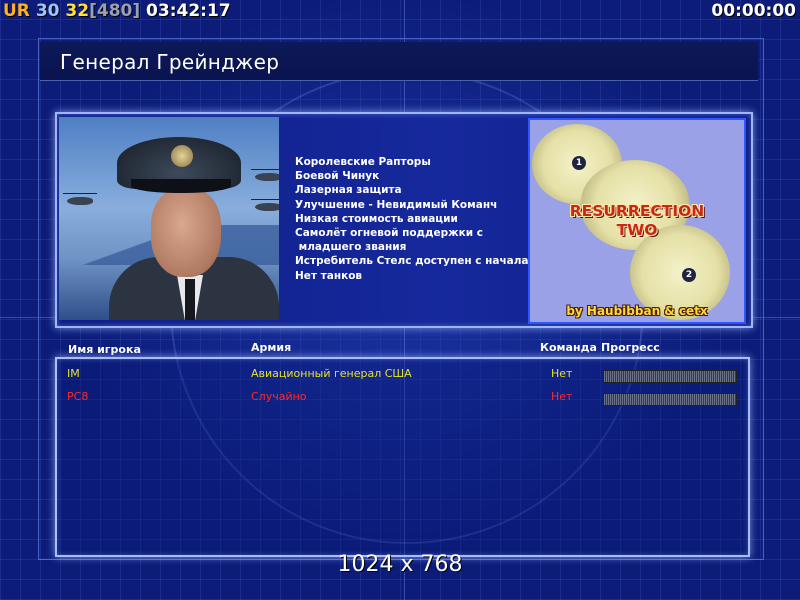 The image size is (800, 600). Describe the element at coordinates (331, 373) in the screenshot. I see `player-army: Авиационный генерал США` at that location.